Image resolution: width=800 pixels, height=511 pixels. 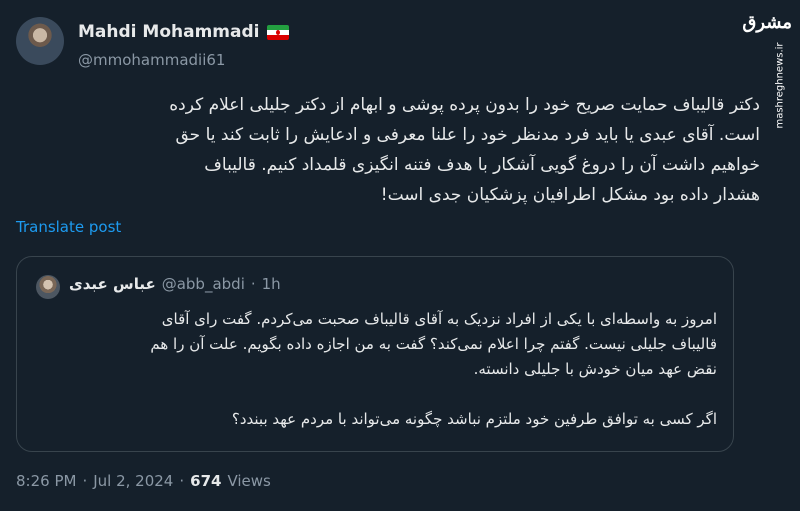 What do you see at coordinates (271, 284) in the screenshot?
I see `quoted-timestamp: 1h` at bounding box center [271, 284].